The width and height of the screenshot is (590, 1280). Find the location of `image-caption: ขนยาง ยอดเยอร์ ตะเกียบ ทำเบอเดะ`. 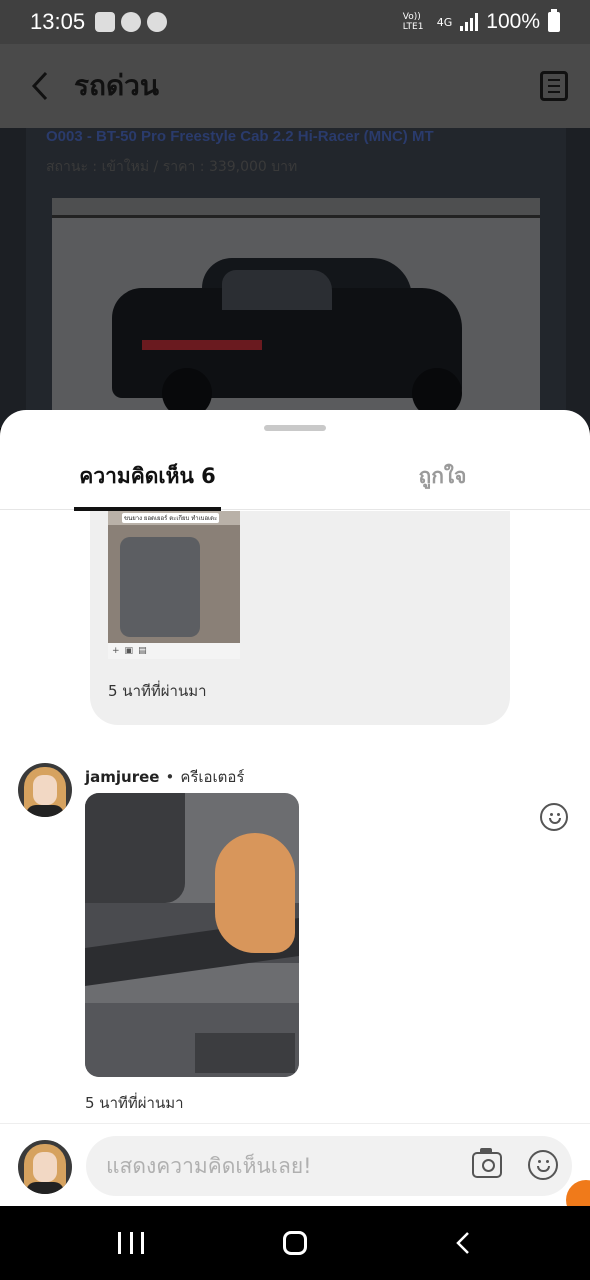

image-caption: ขนยาง ยอดเยอร์ ตะเกียบ ทำเบอเดะ is located at coordinates (171, 518).